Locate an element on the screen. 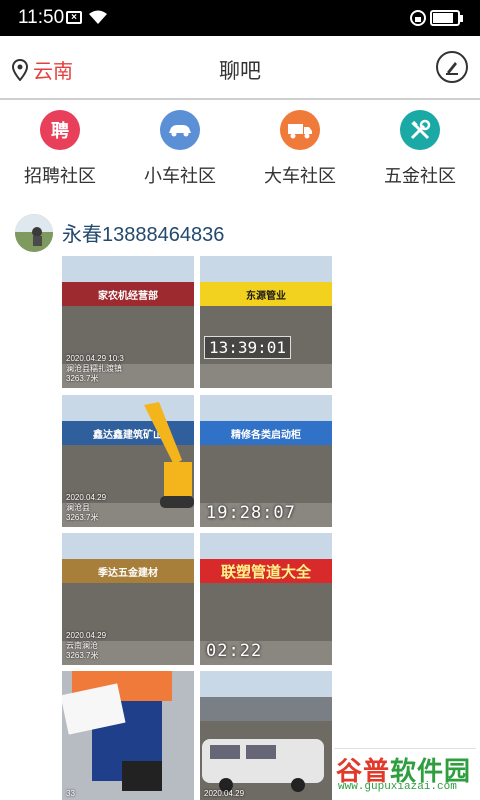  status-bar: 11:50 × is located at coordinates (240, 18).